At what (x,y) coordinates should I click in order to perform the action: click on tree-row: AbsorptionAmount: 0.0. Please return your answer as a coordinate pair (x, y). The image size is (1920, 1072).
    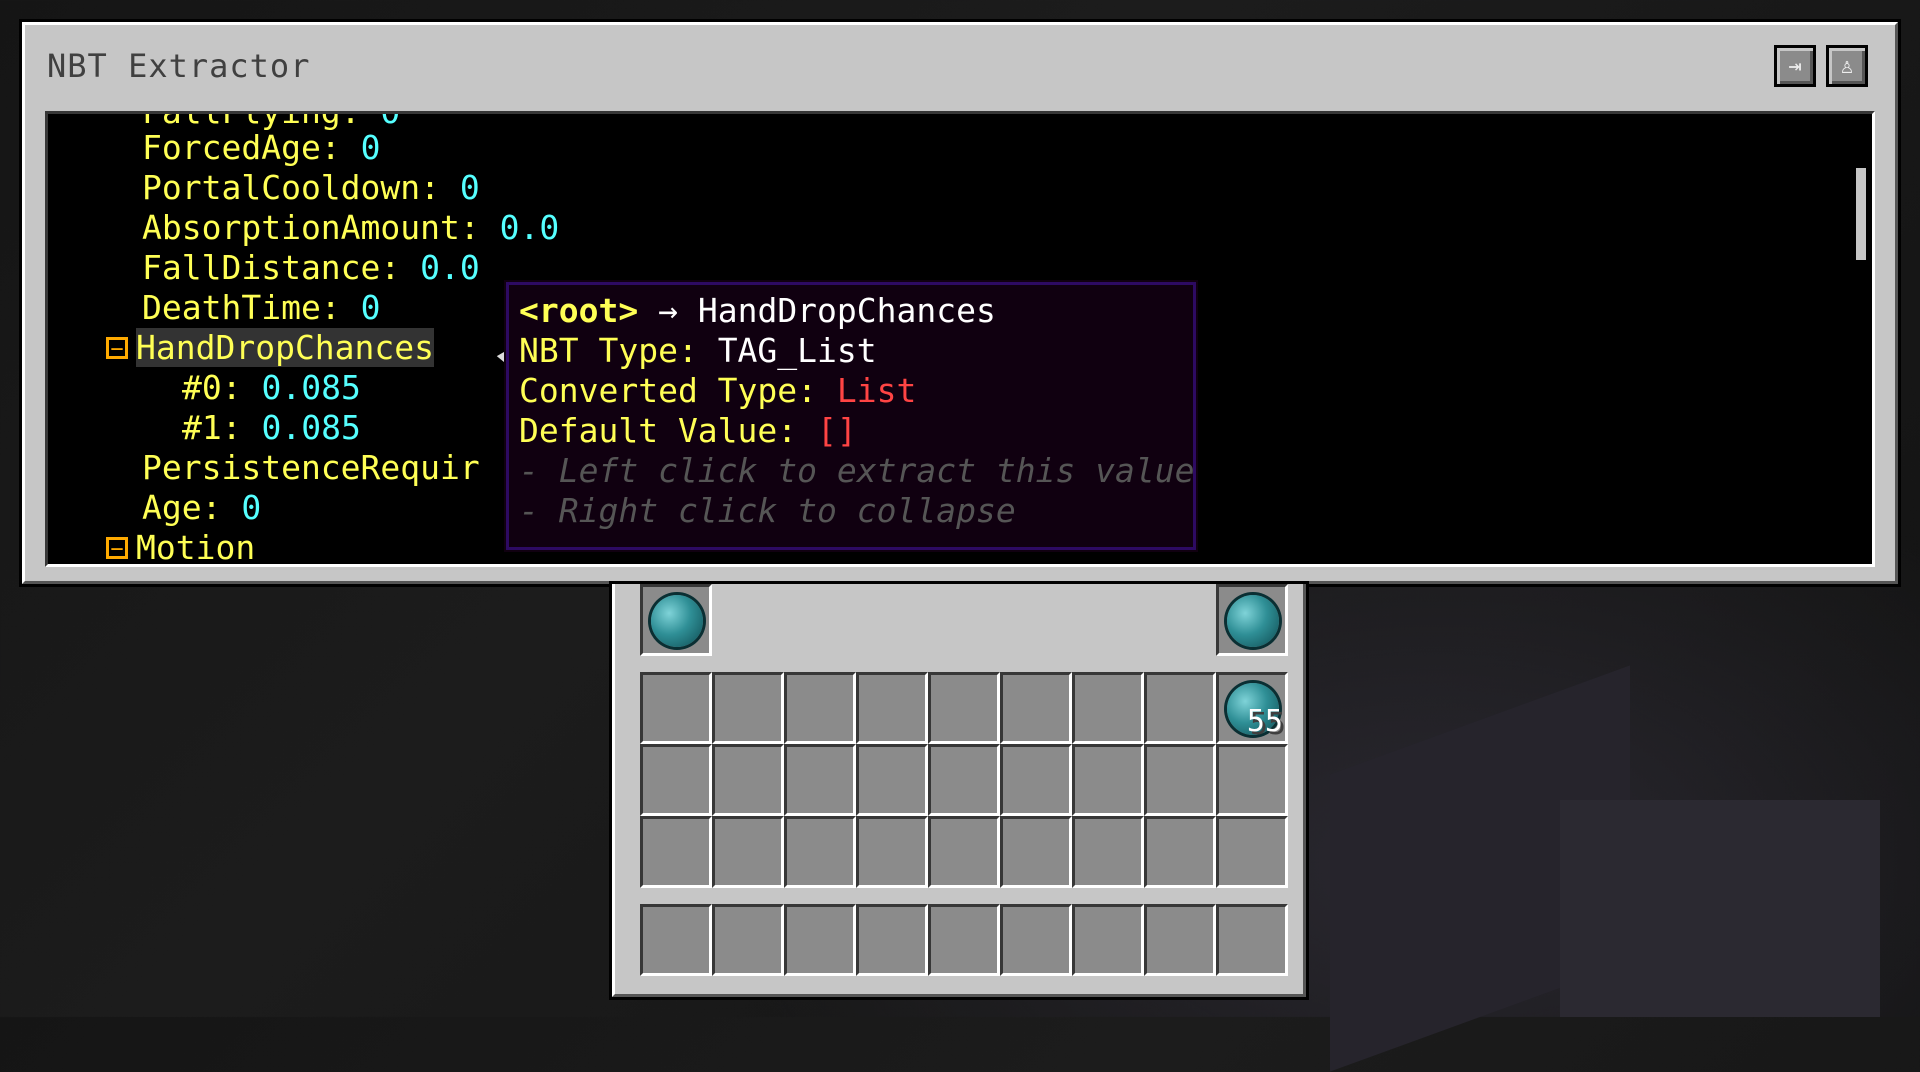
    Looking at the image, I should click on (350, 227).